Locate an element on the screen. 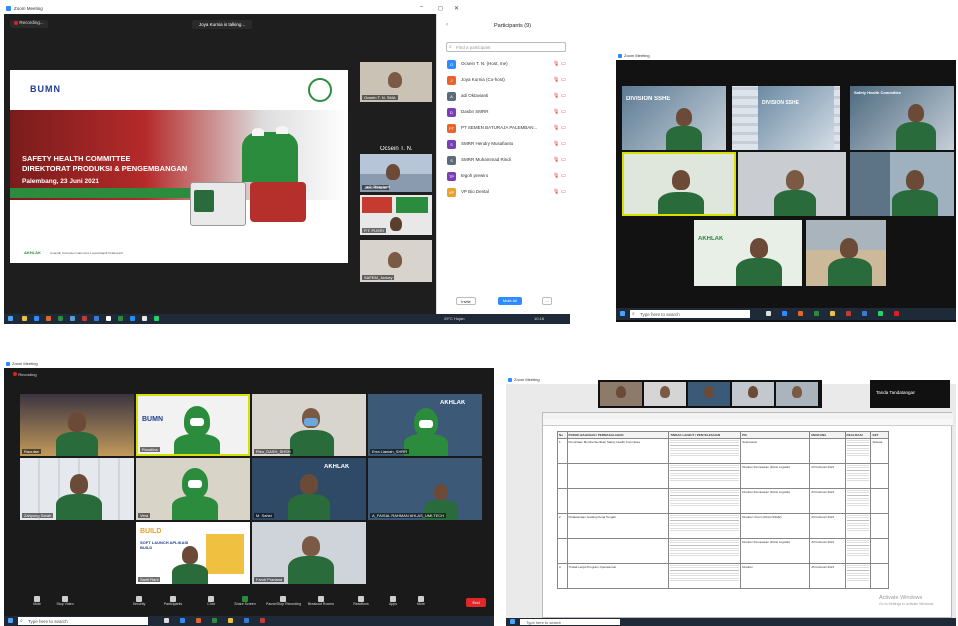 The width and height of the screenshot is (958, 626). video-tile-8: AKHLAK is located at coordinates (748, 253).